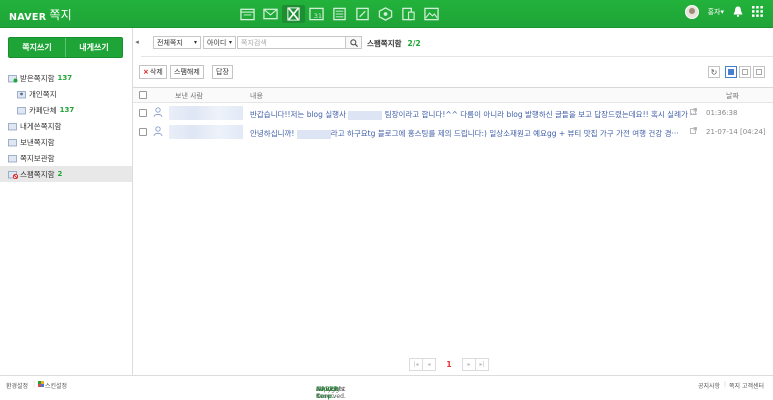 The height and width of the screenshot is (400, 773). I want to click on action-toolbar: × 삭제 스팸해제 답장 ↻, so click(453, 71).